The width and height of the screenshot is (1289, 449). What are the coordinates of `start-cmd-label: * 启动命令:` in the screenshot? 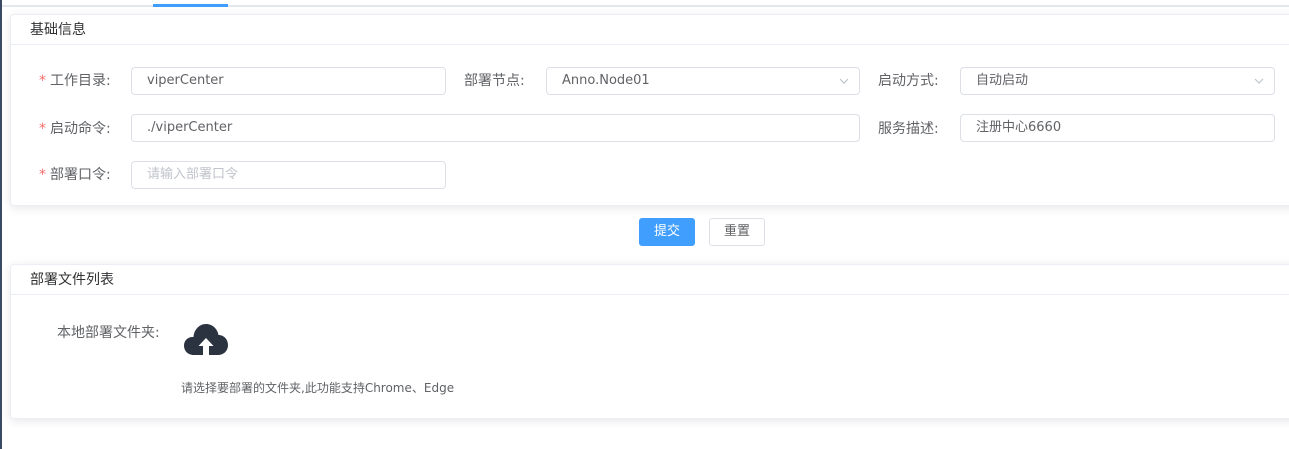 It's located at (75, 128).